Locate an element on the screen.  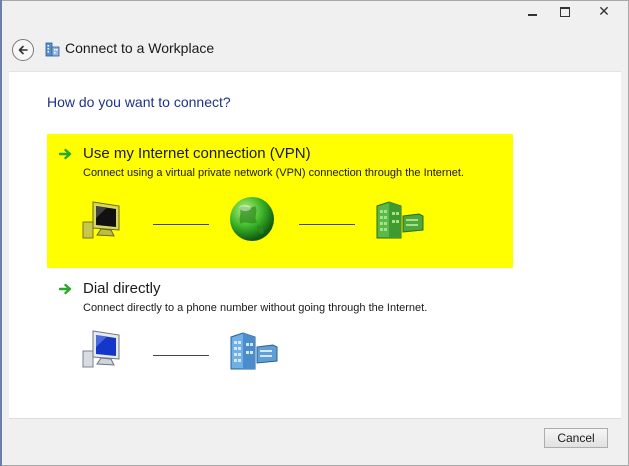
workplace-icon is located at coordinates (52, 49).